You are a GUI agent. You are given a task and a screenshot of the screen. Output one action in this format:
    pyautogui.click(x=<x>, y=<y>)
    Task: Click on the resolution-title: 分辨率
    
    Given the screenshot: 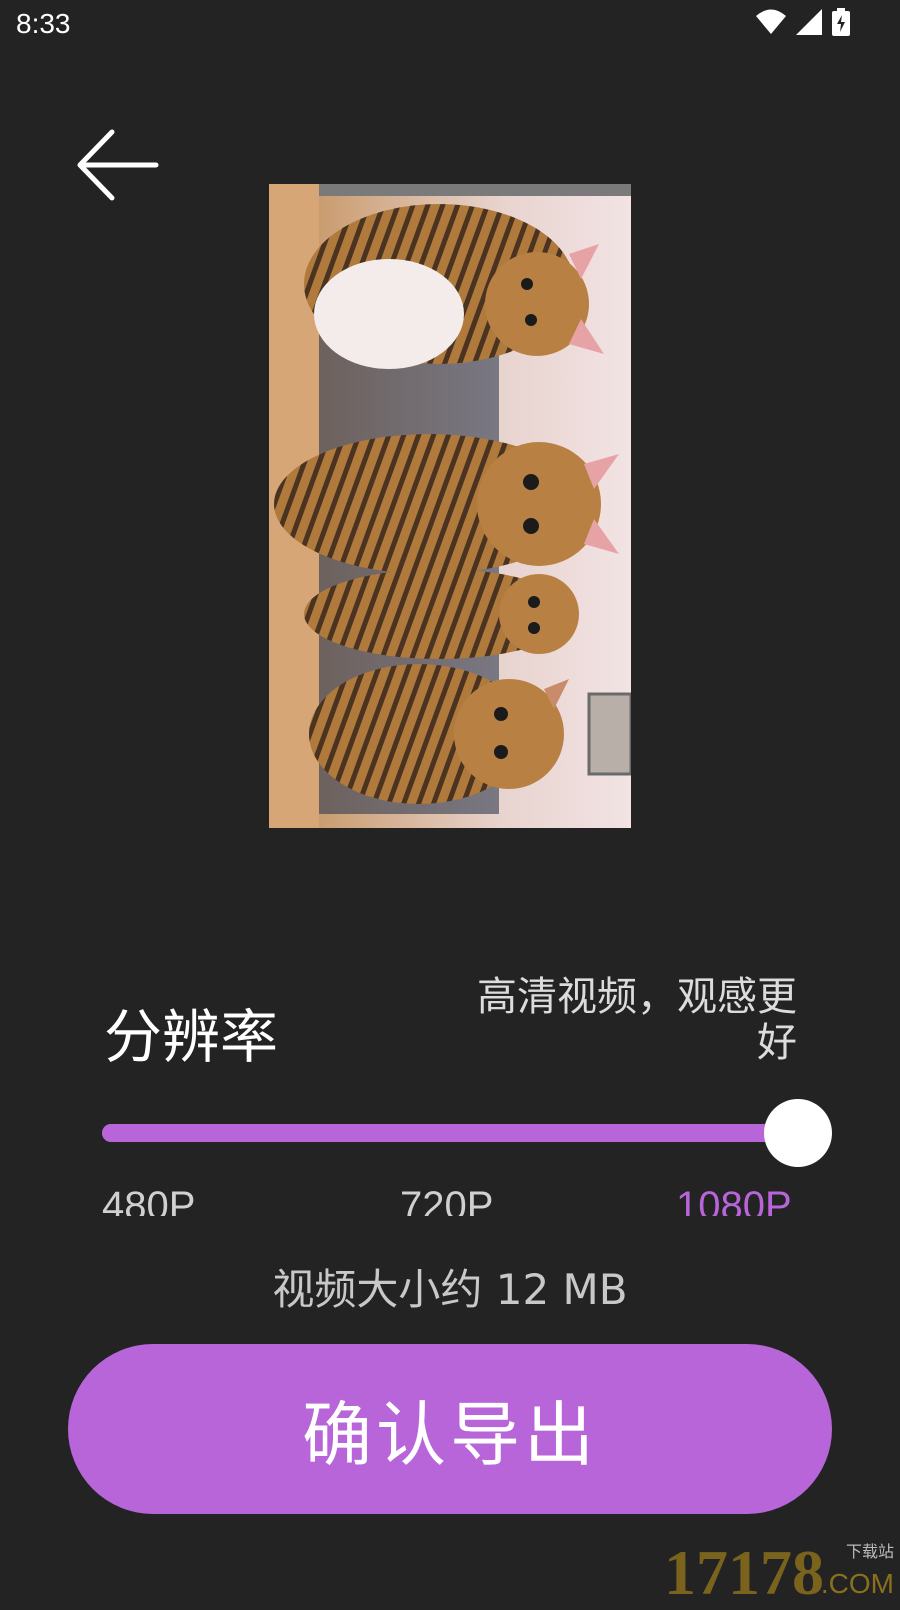 What is the action you would take?
    pyautogui.click(x=191, y=1037)
    